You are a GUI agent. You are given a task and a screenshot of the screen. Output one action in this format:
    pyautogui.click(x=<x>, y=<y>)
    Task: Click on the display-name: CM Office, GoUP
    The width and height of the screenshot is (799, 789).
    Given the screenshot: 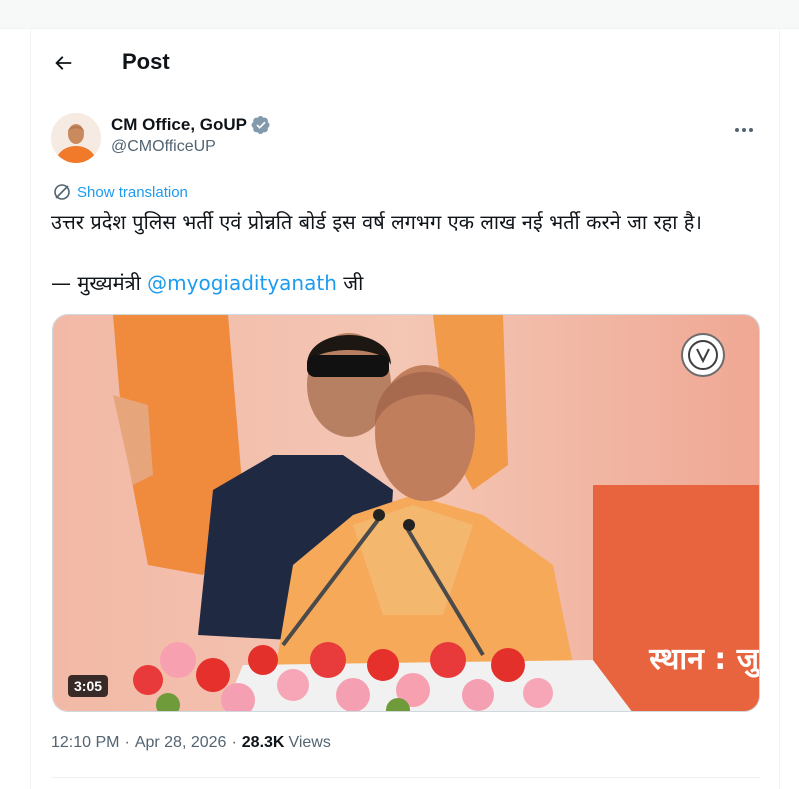 What is the action you would take?
    pyautogui.click(x=179, y=125)
    